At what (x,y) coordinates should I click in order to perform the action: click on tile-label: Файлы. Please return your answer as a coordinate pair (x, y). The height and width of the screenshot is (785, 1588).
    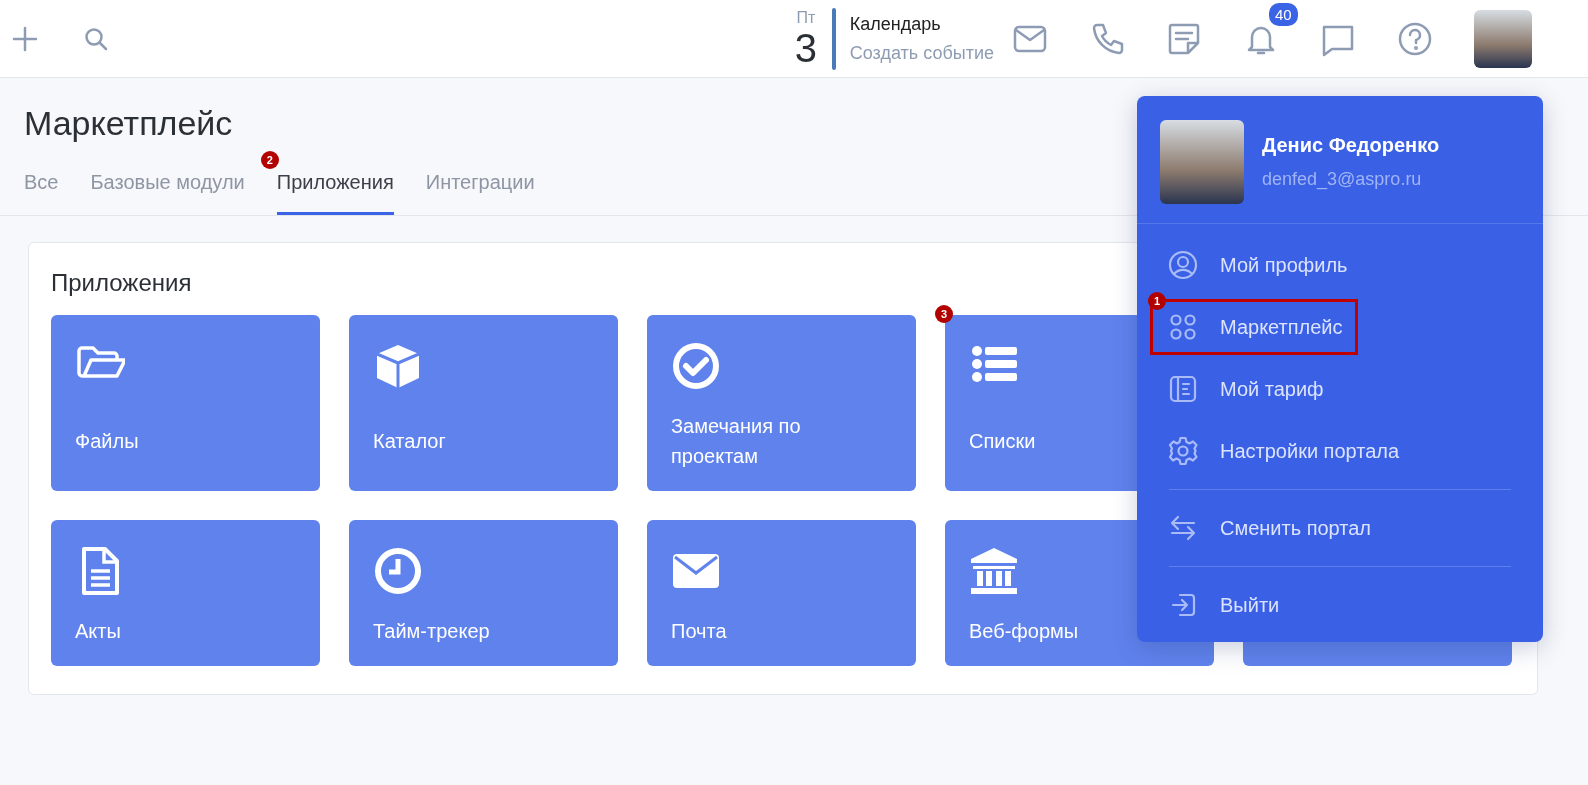
    Looking at the image, I should click on (107, 441).